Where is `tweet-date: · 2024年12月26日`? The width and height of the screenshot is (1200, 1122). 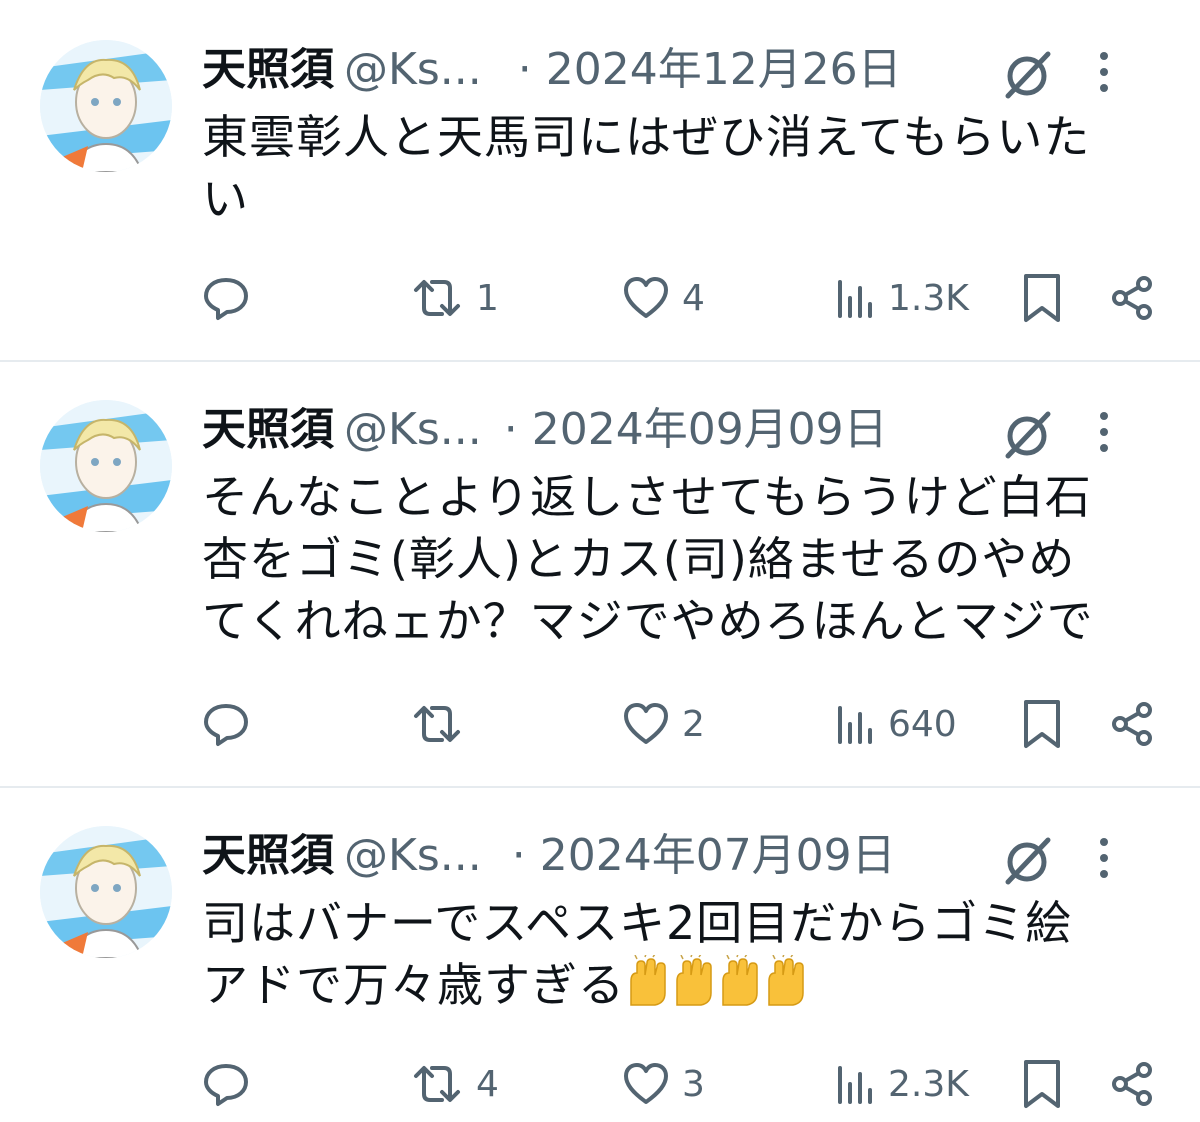
tweet-date: · 2024年12月26日 is located at coordinates (710, 69).